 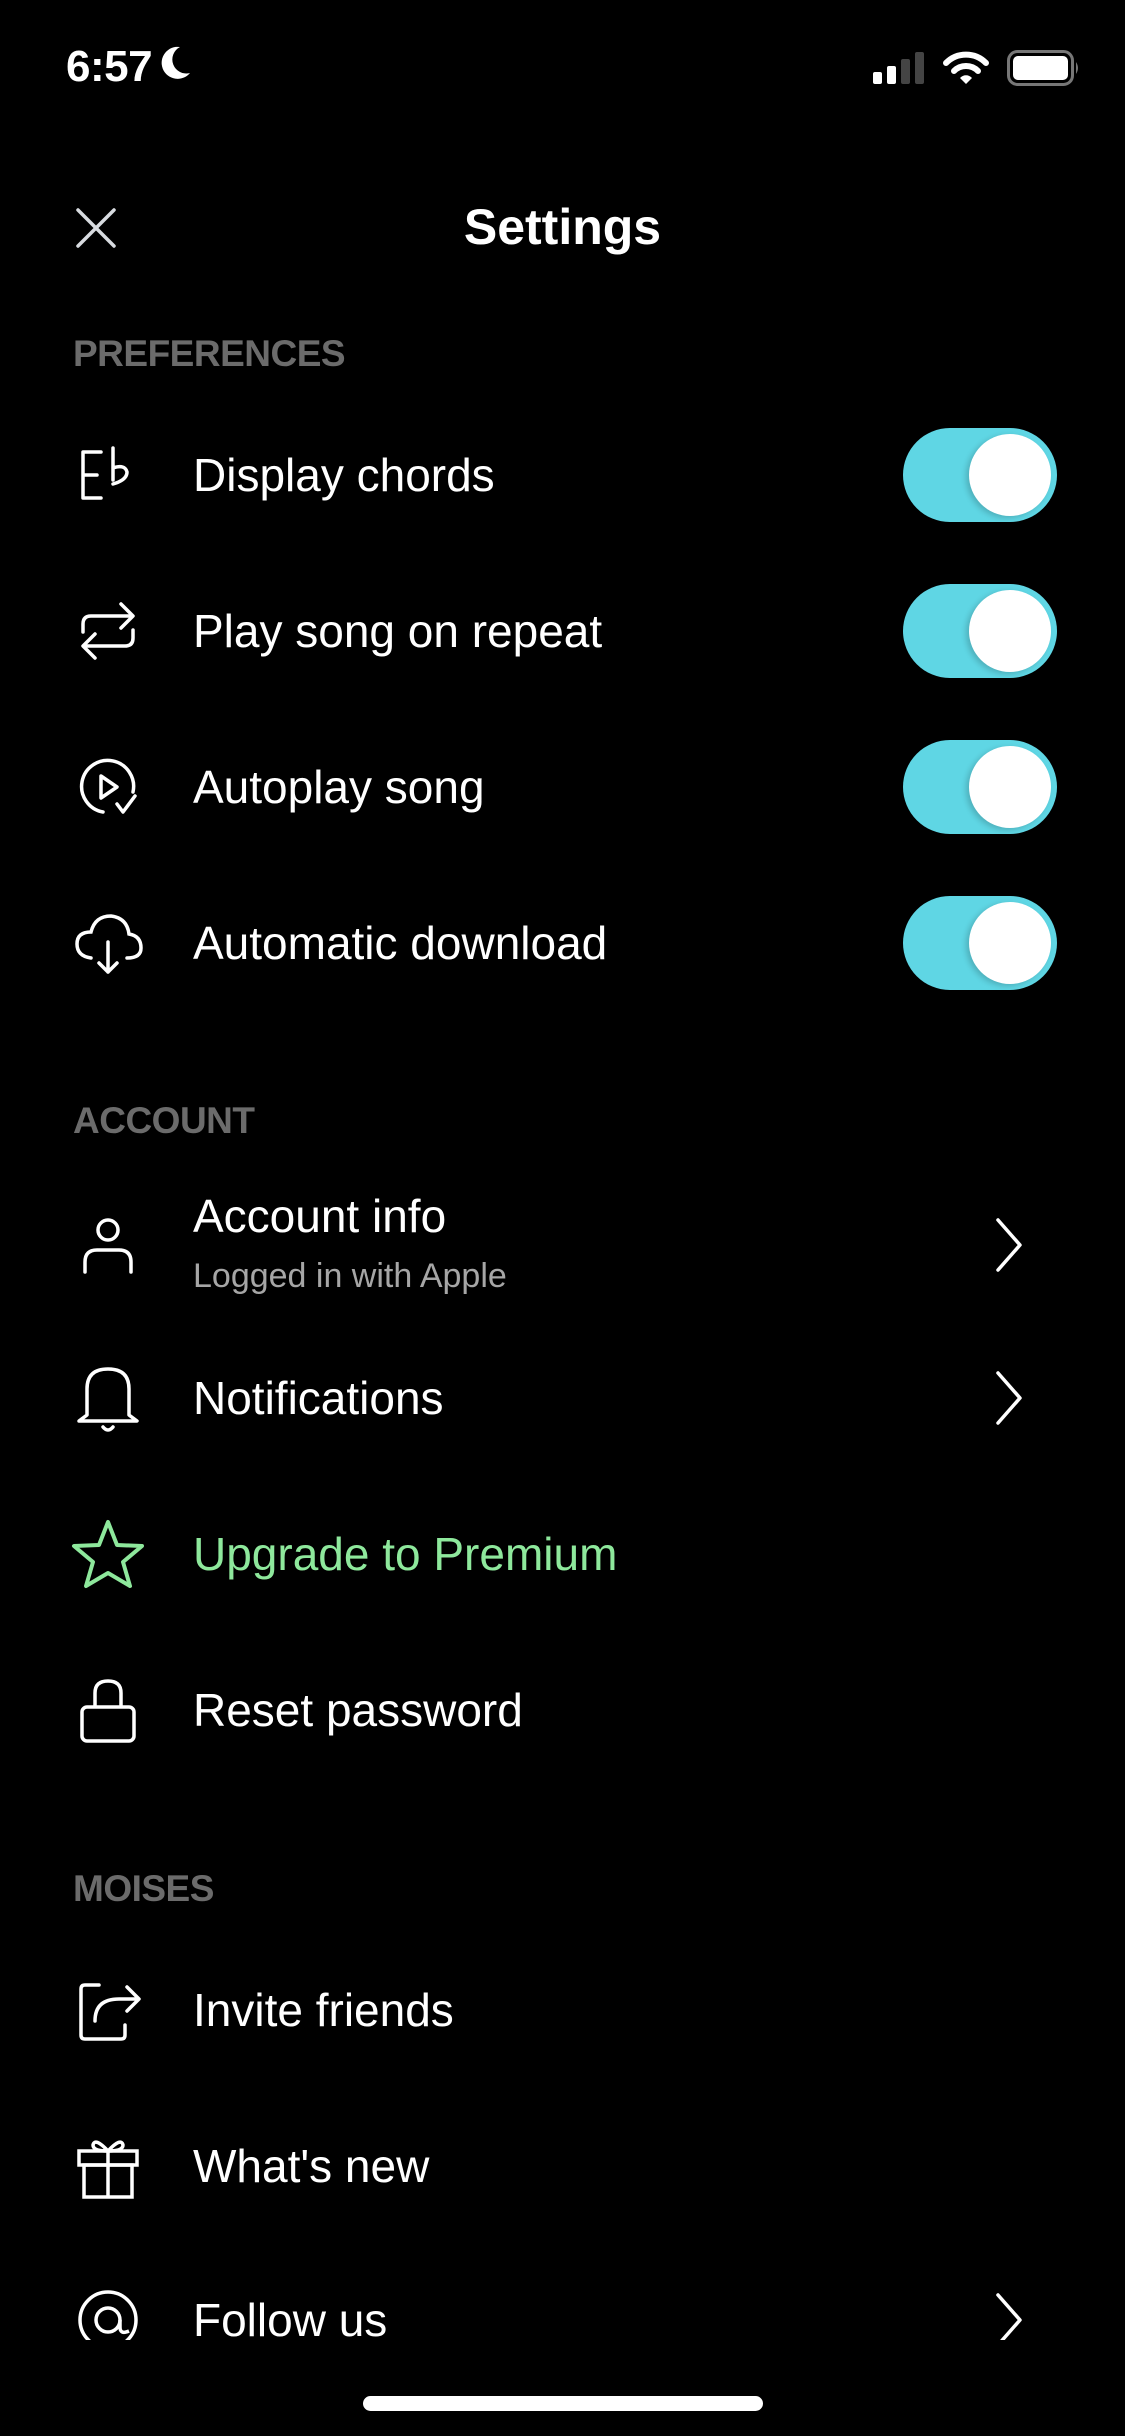 What do you see at coordinates (143, 1888) in the screenshot?
I see `section-header-moises: MOISES` at bounding box center [143, 1888].